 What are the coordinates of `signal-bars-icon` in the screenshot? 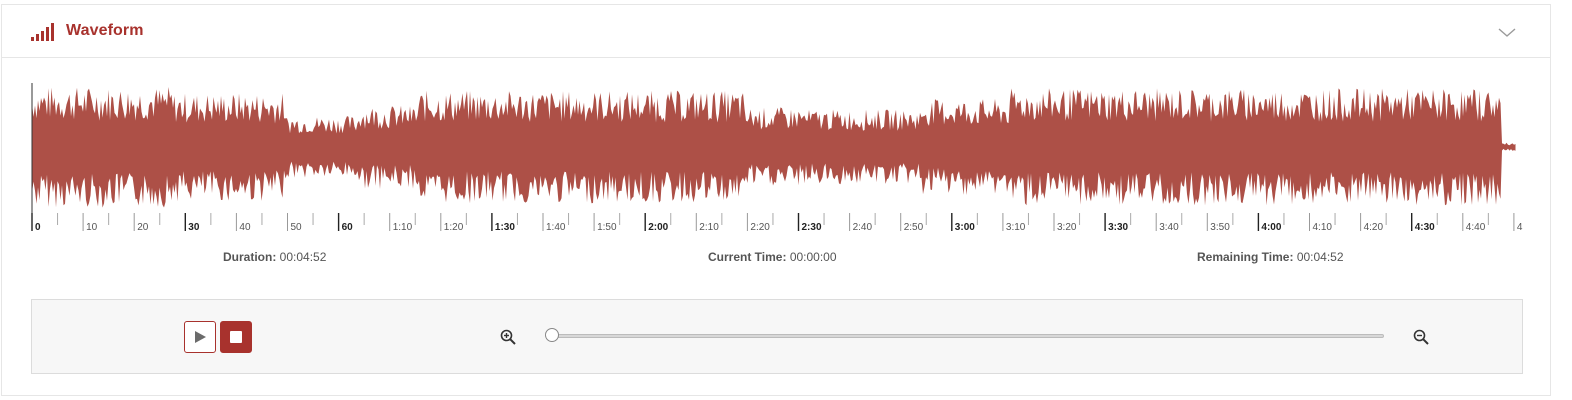 It's located at (42, 32).